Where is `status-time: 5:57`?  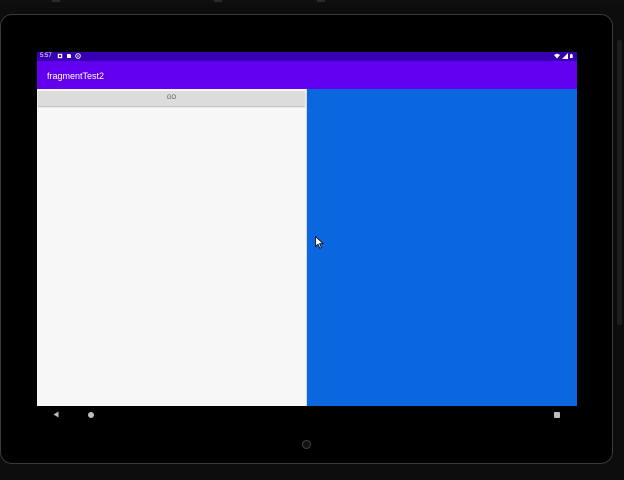 status-time: 5:57 is located at coordinates (46, 56).